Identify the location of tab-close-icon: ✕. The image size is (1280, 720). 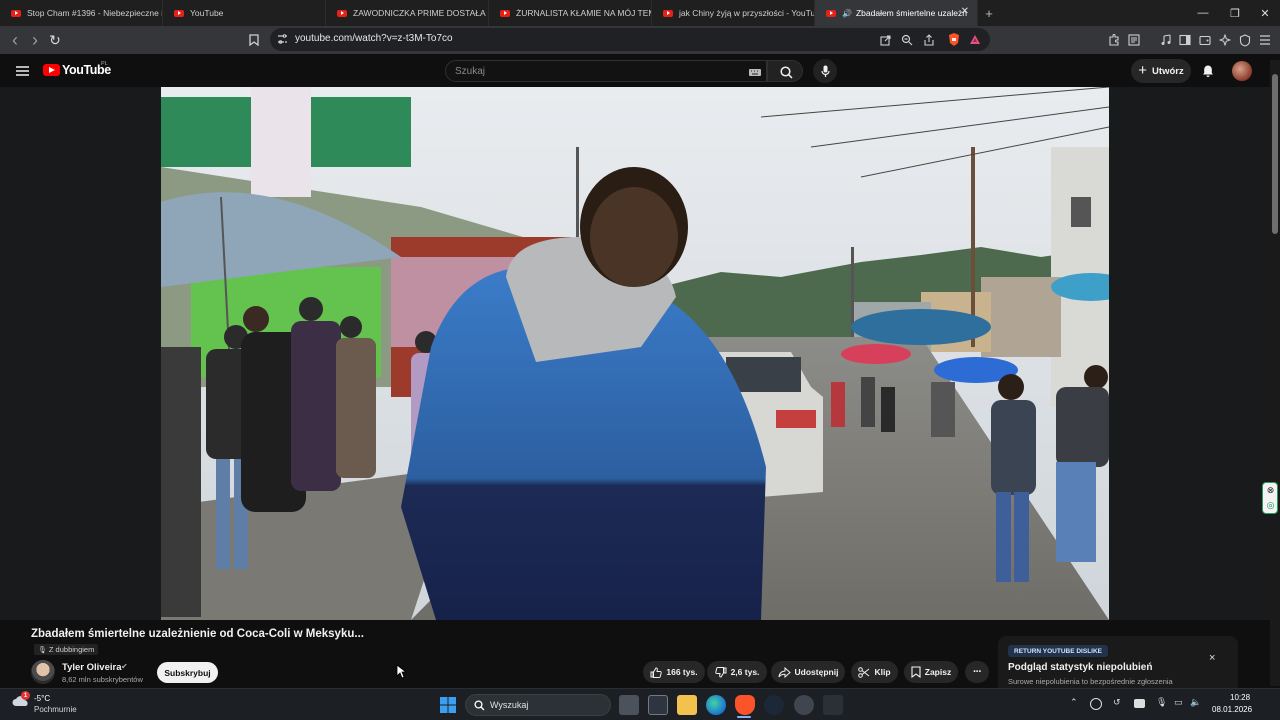
(965, 11).